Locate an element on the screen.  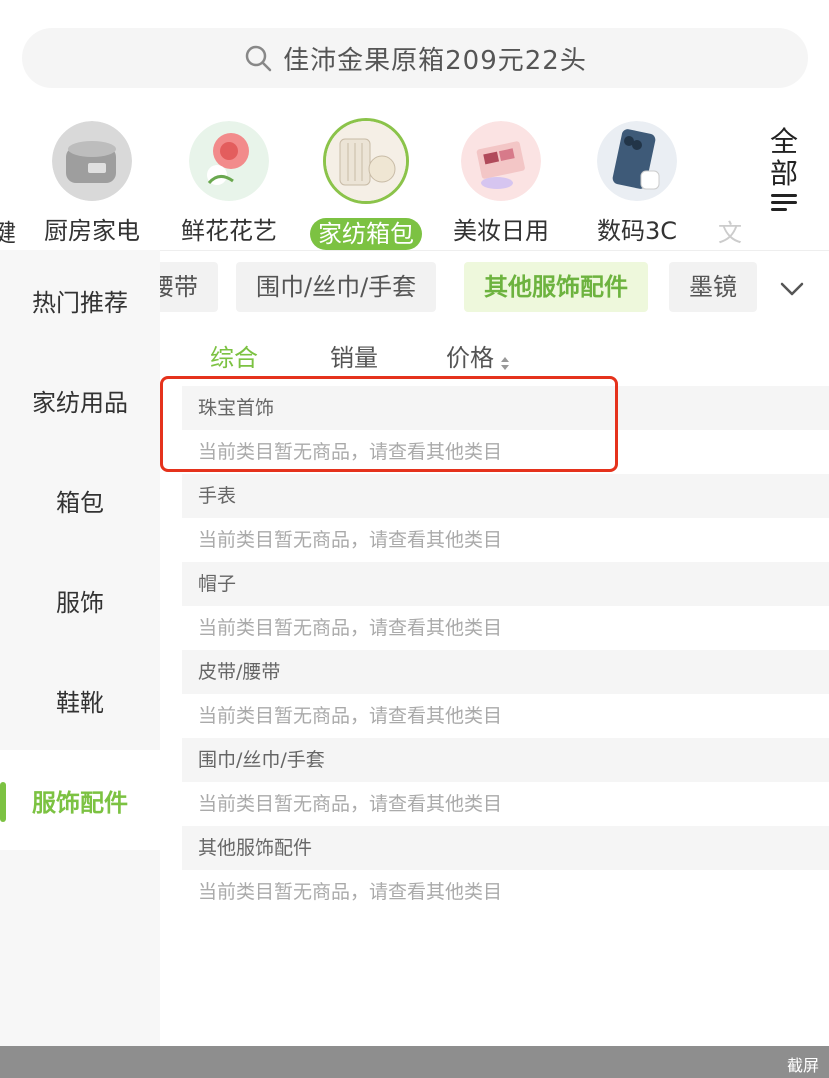
makeup-palette-image is located at coordinates (501, 161).